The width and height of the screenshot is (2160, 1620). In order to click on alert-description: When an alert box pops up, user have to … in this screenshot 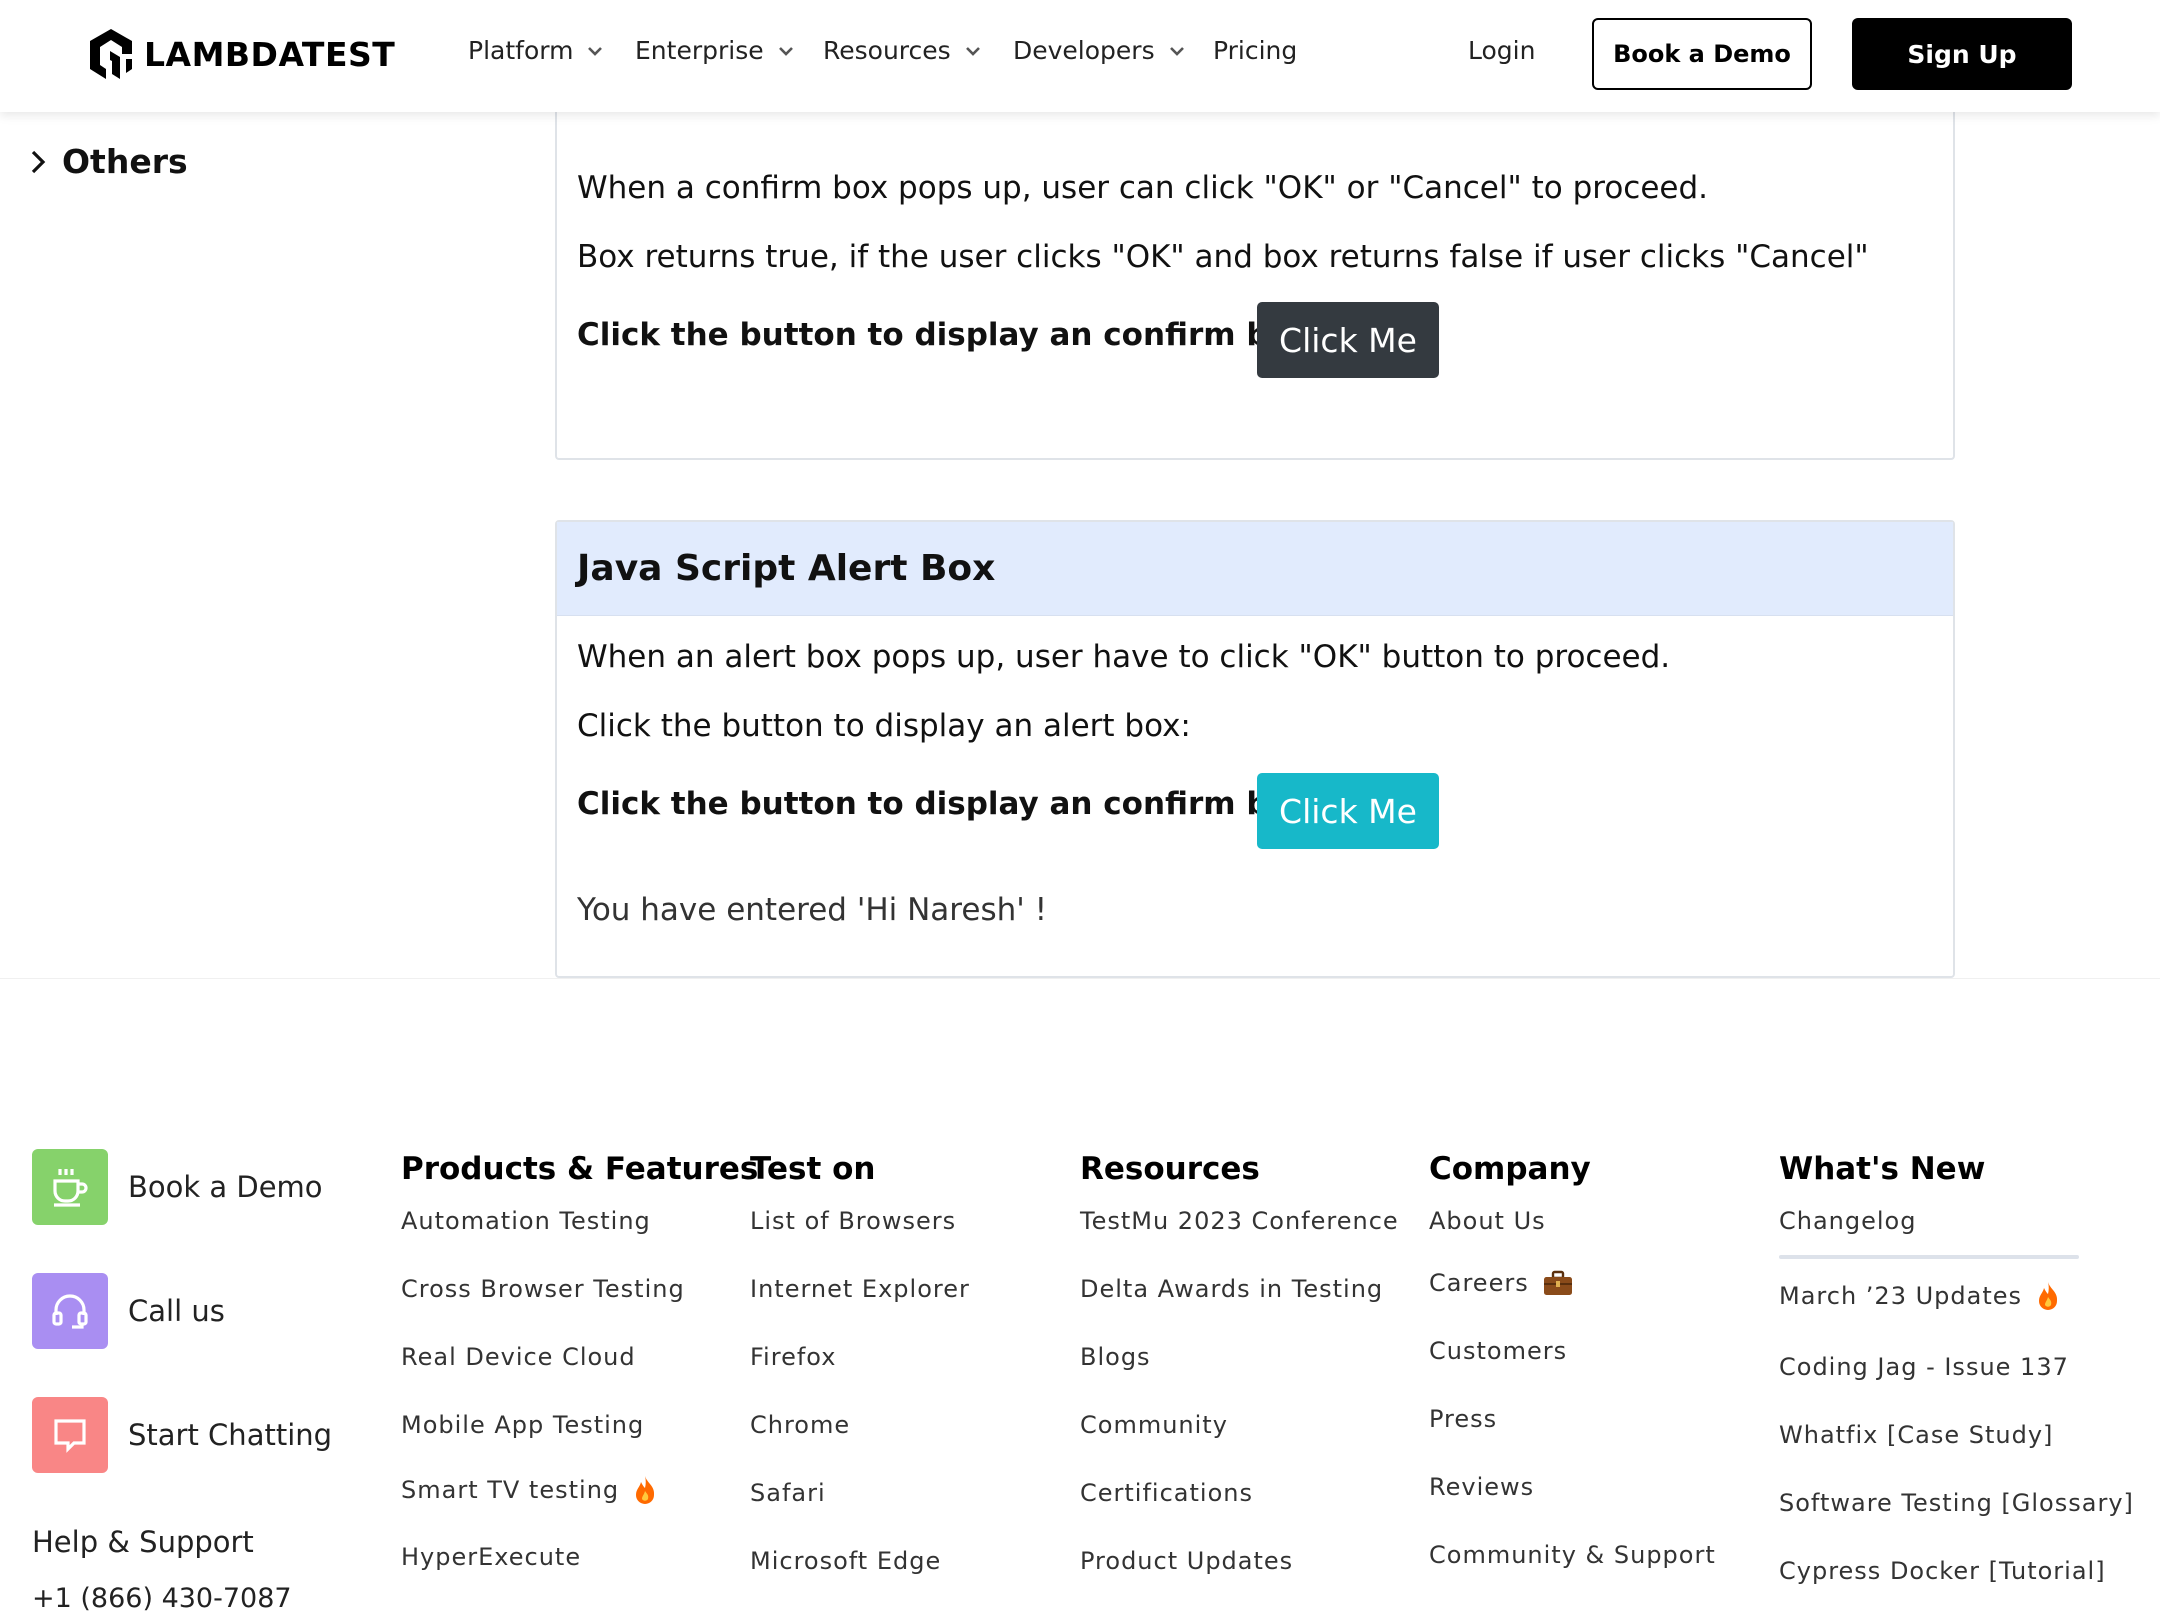, I will do `click(1124, 657)`.